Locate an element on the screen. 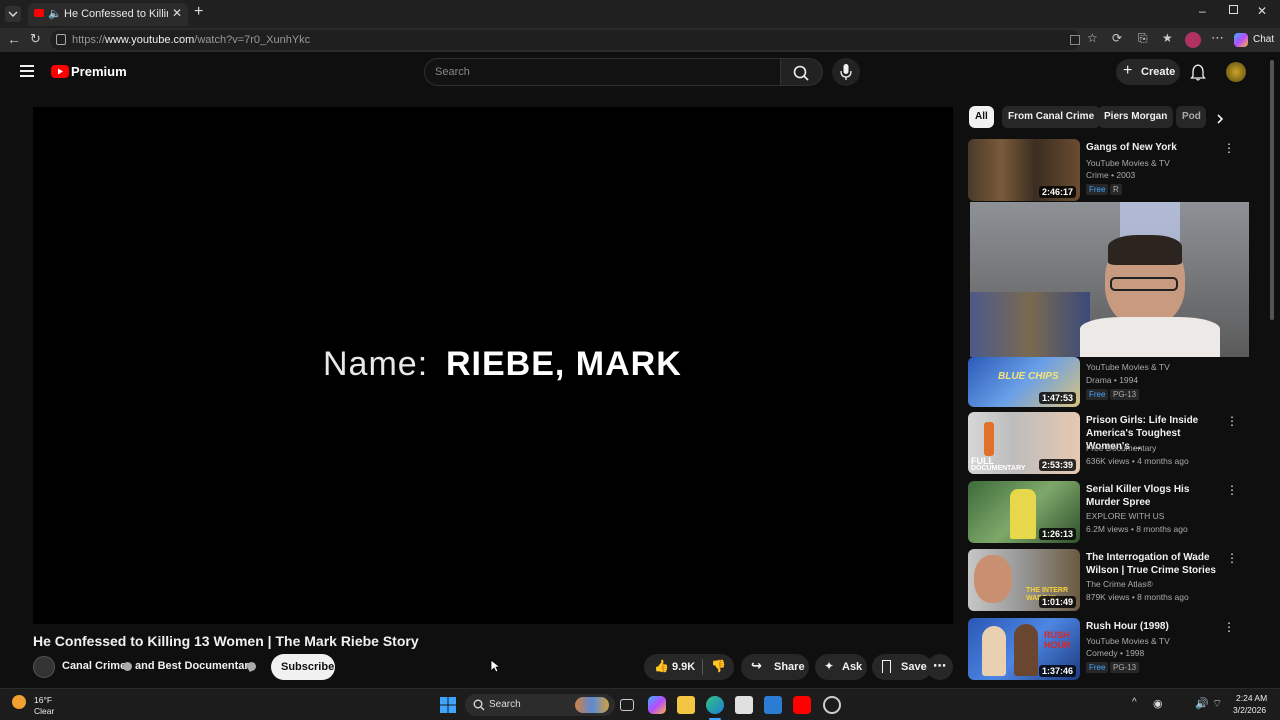  wifi-icon: ⌔ is located at coordinates (1217, 704).